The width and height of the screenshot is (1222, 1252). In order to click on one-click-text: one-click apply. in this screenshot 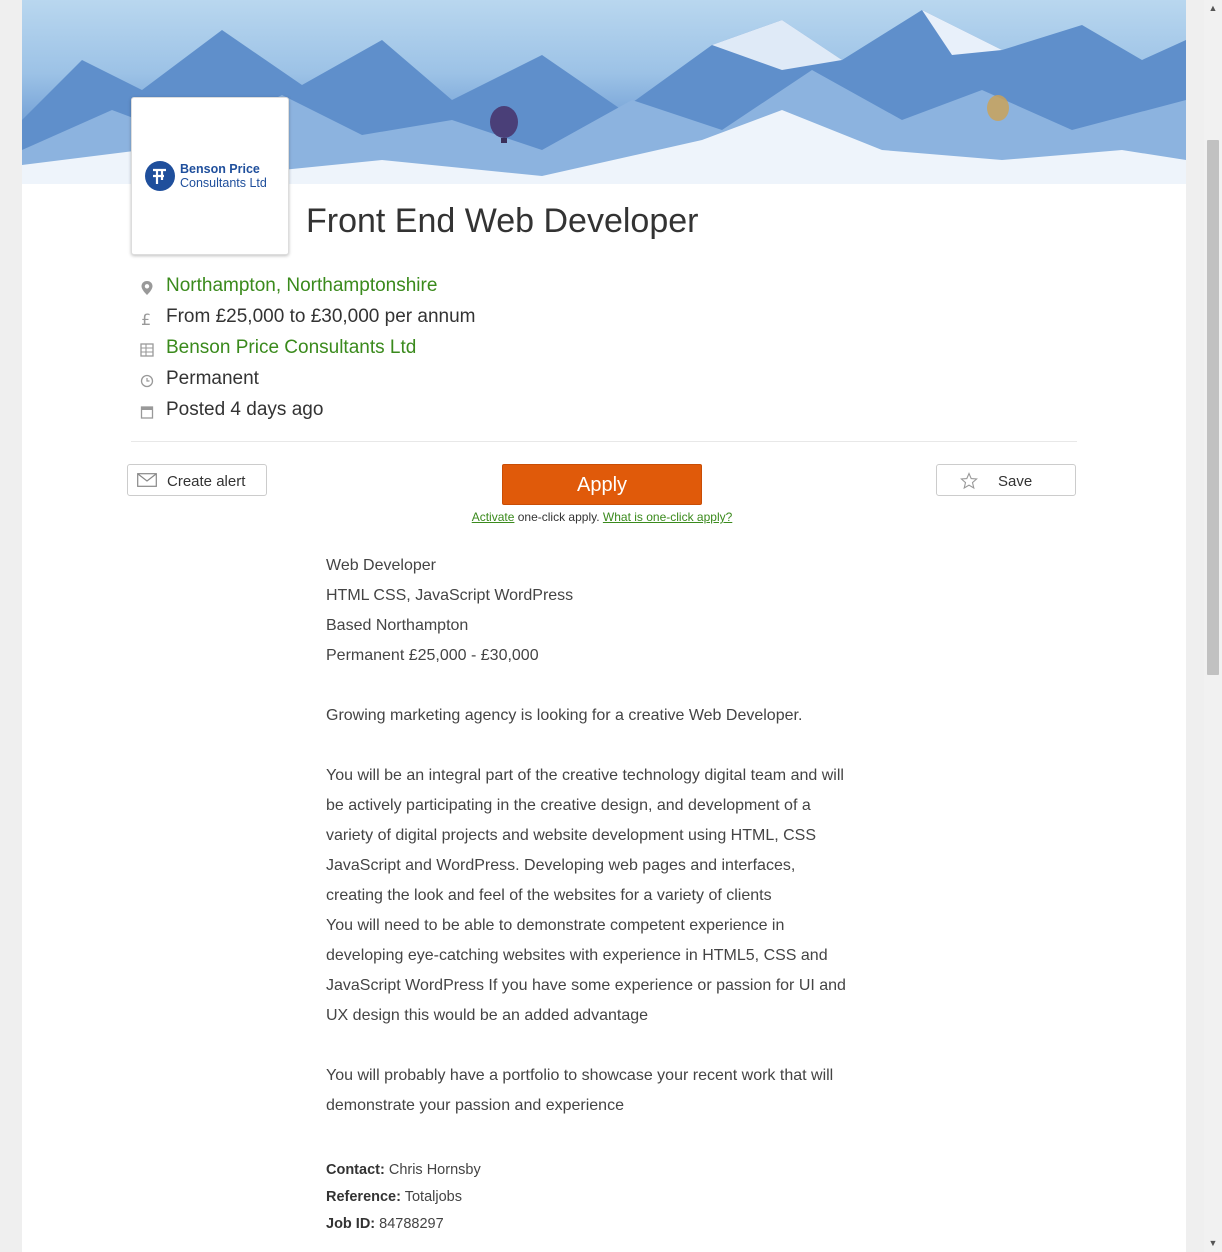, I will do `click(558, 517)`.